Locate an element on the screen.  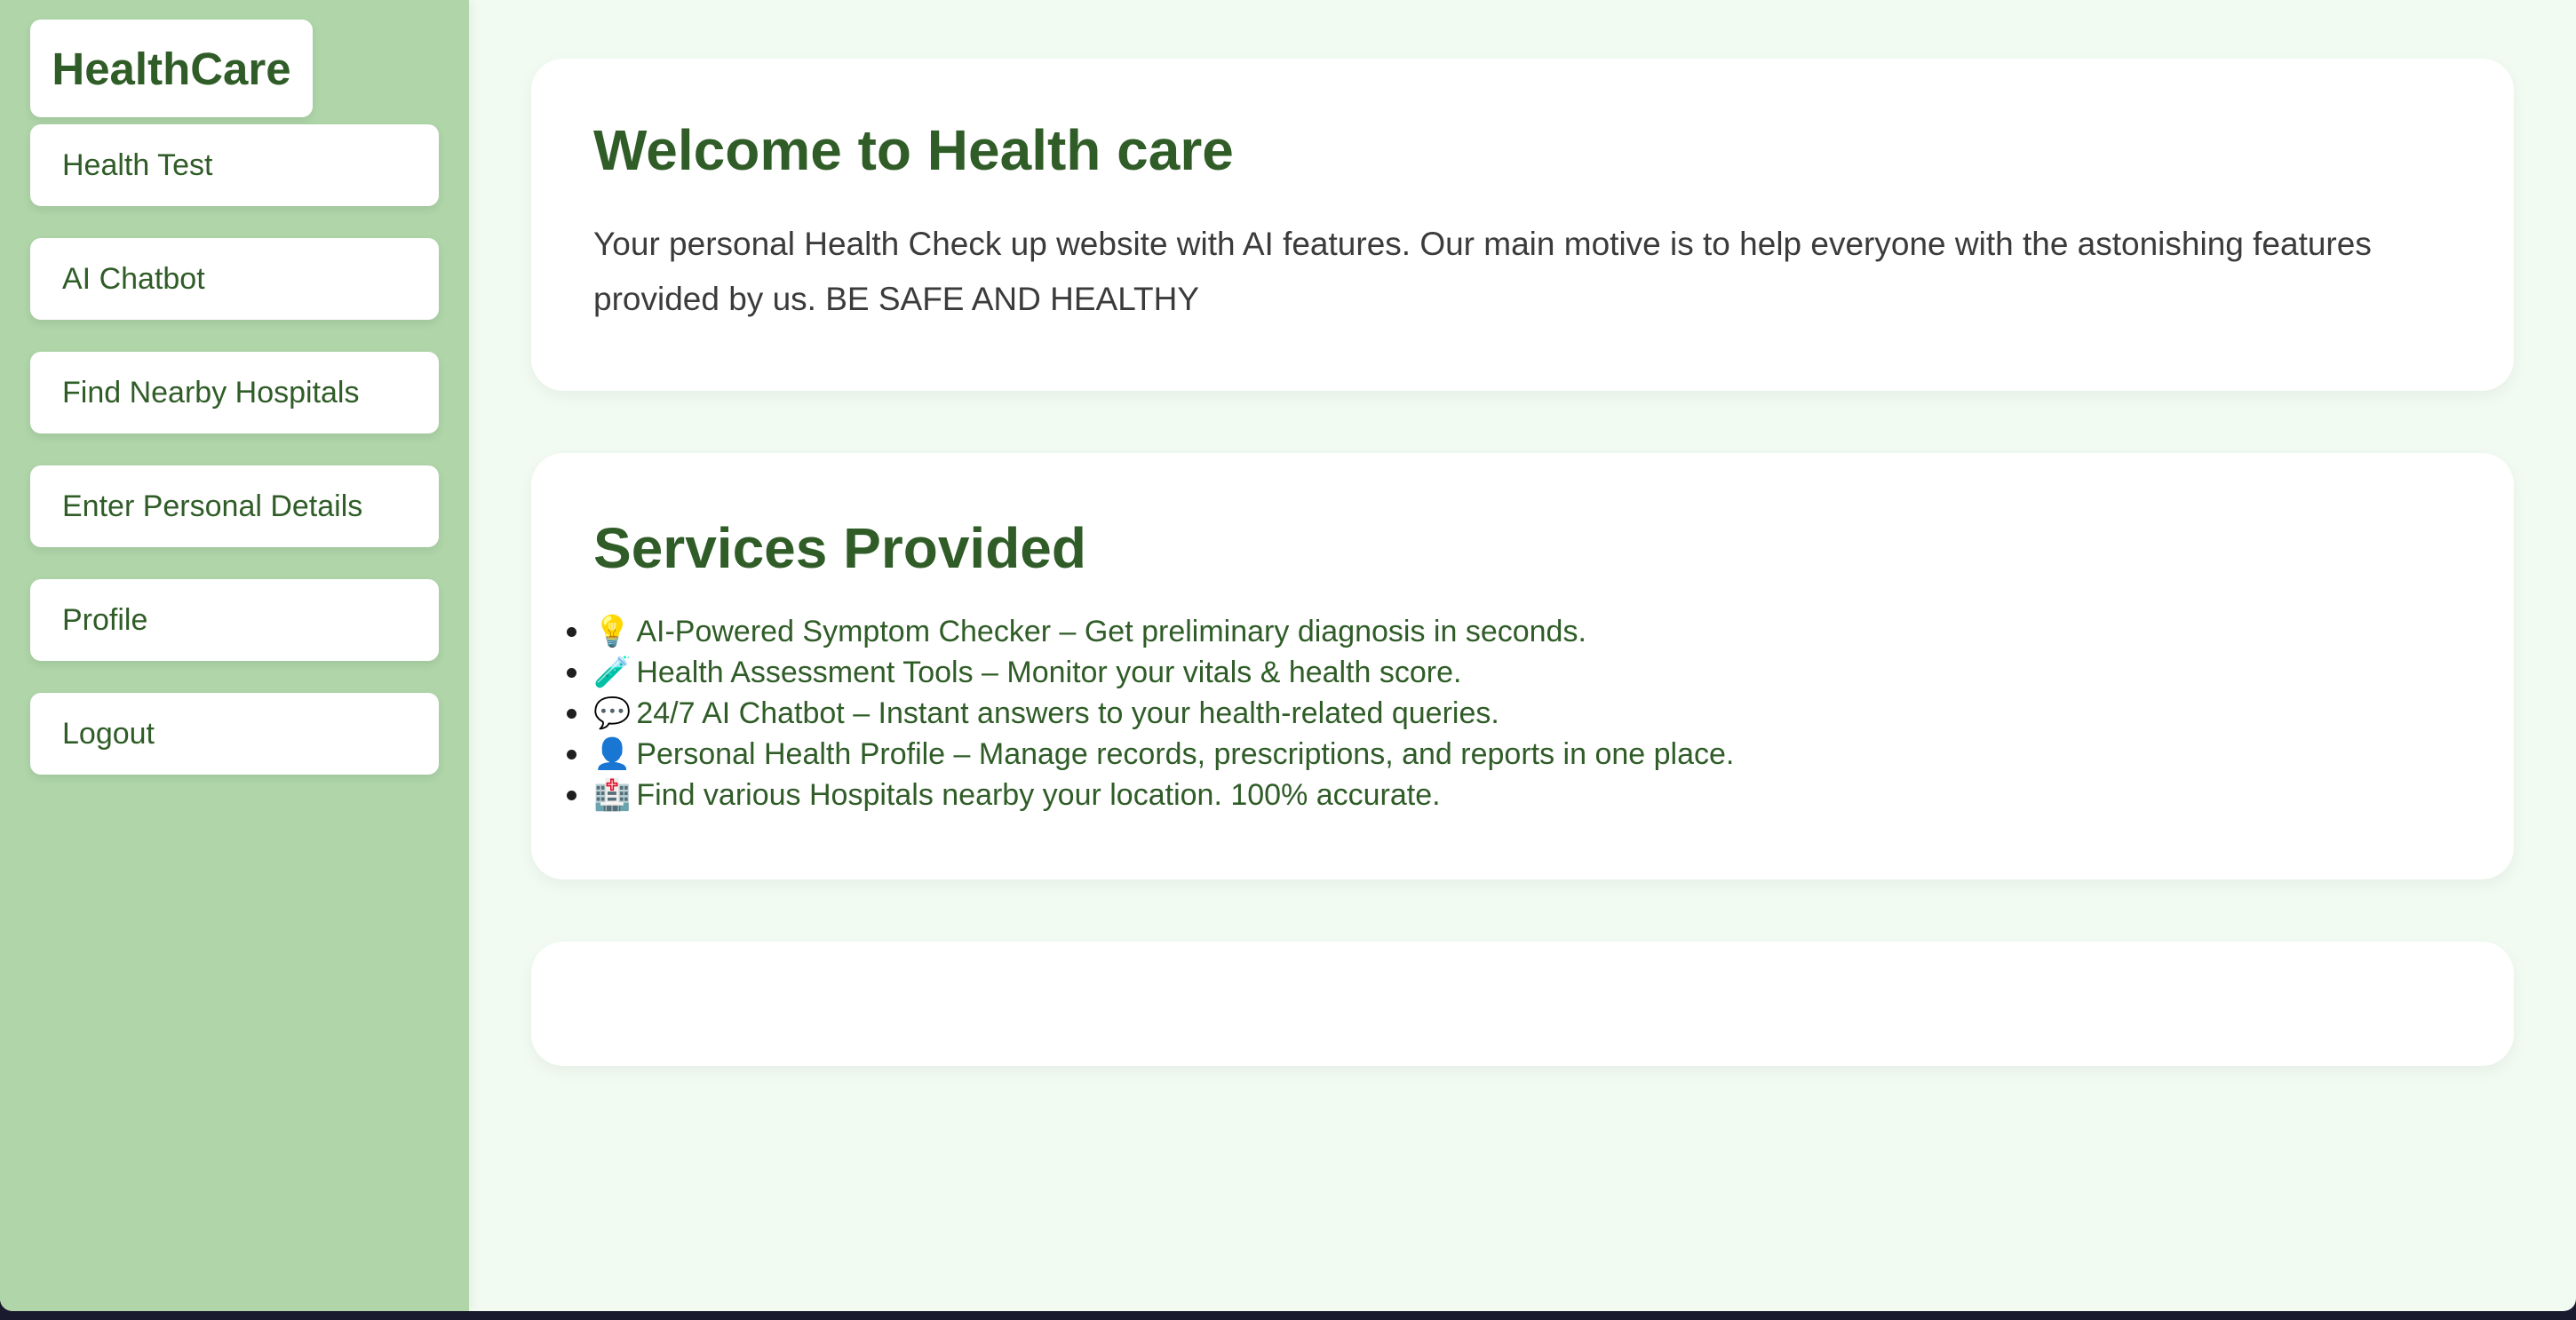
sidebar-item-health-test: Health Test is located at coordinates (234, 165).